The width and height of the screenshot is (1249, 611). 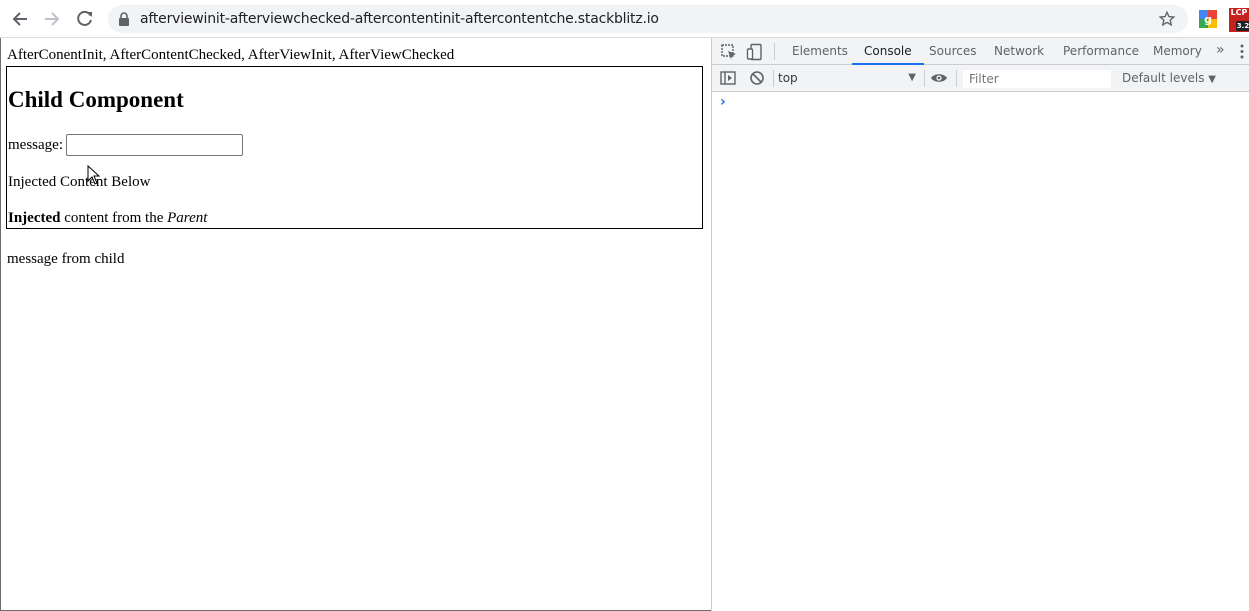 What do you see at coordinates (124, 19) in the screenshot?
I see `lock-icon` at bounding box center [124, 19].